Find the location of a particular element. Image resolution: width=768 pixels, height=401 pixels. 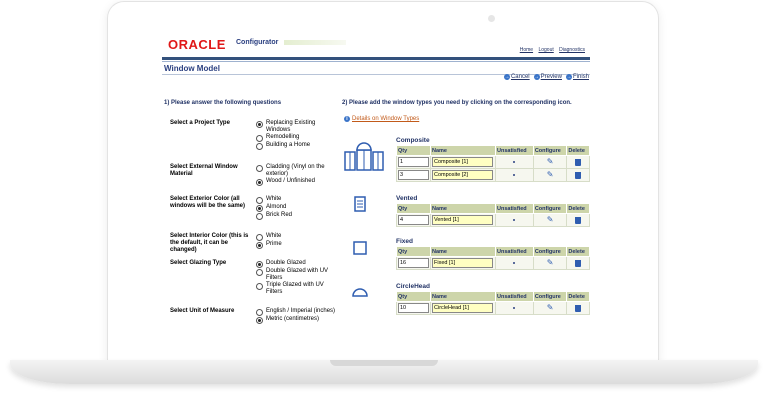

name-input: Vented [1] is located at coordinates (462, 220).